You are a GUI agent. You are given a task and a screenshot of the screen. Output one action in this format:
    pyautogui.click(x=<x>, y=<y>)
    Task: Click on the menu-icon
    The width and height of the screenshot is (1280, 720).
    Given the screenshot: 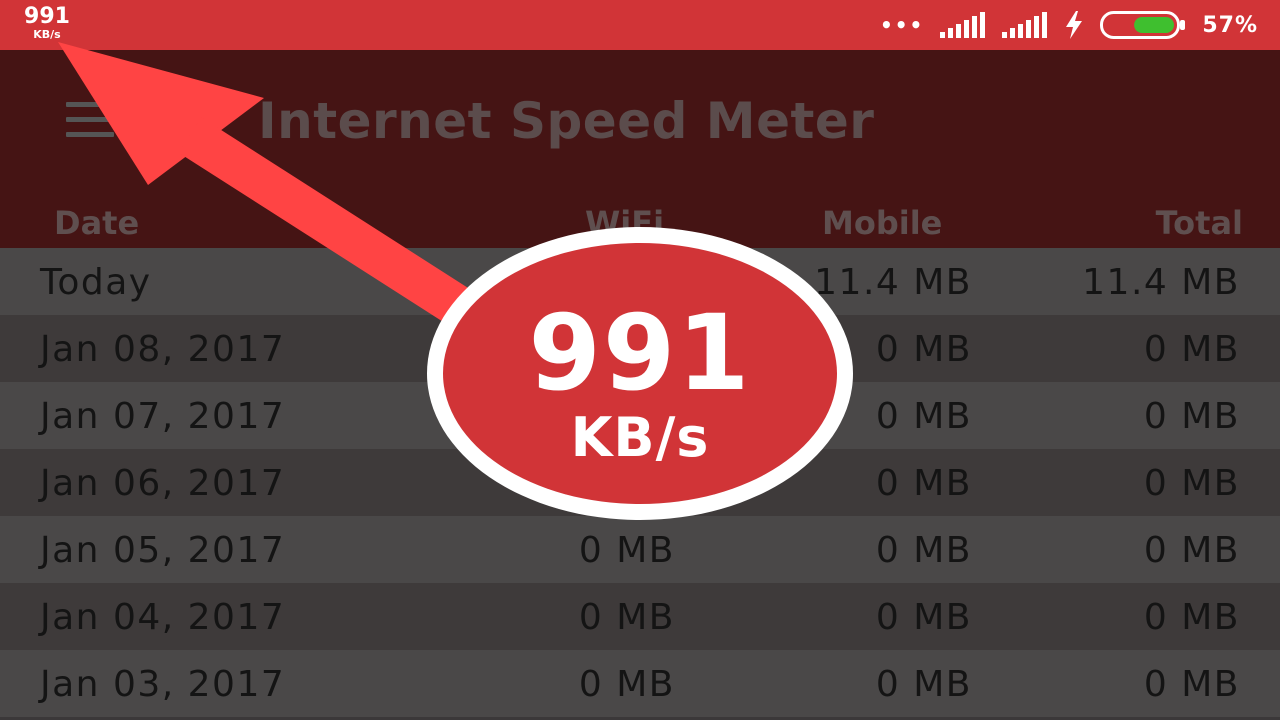 What is the action you would take?
    pyautogui.click(x=90, y=120)
    